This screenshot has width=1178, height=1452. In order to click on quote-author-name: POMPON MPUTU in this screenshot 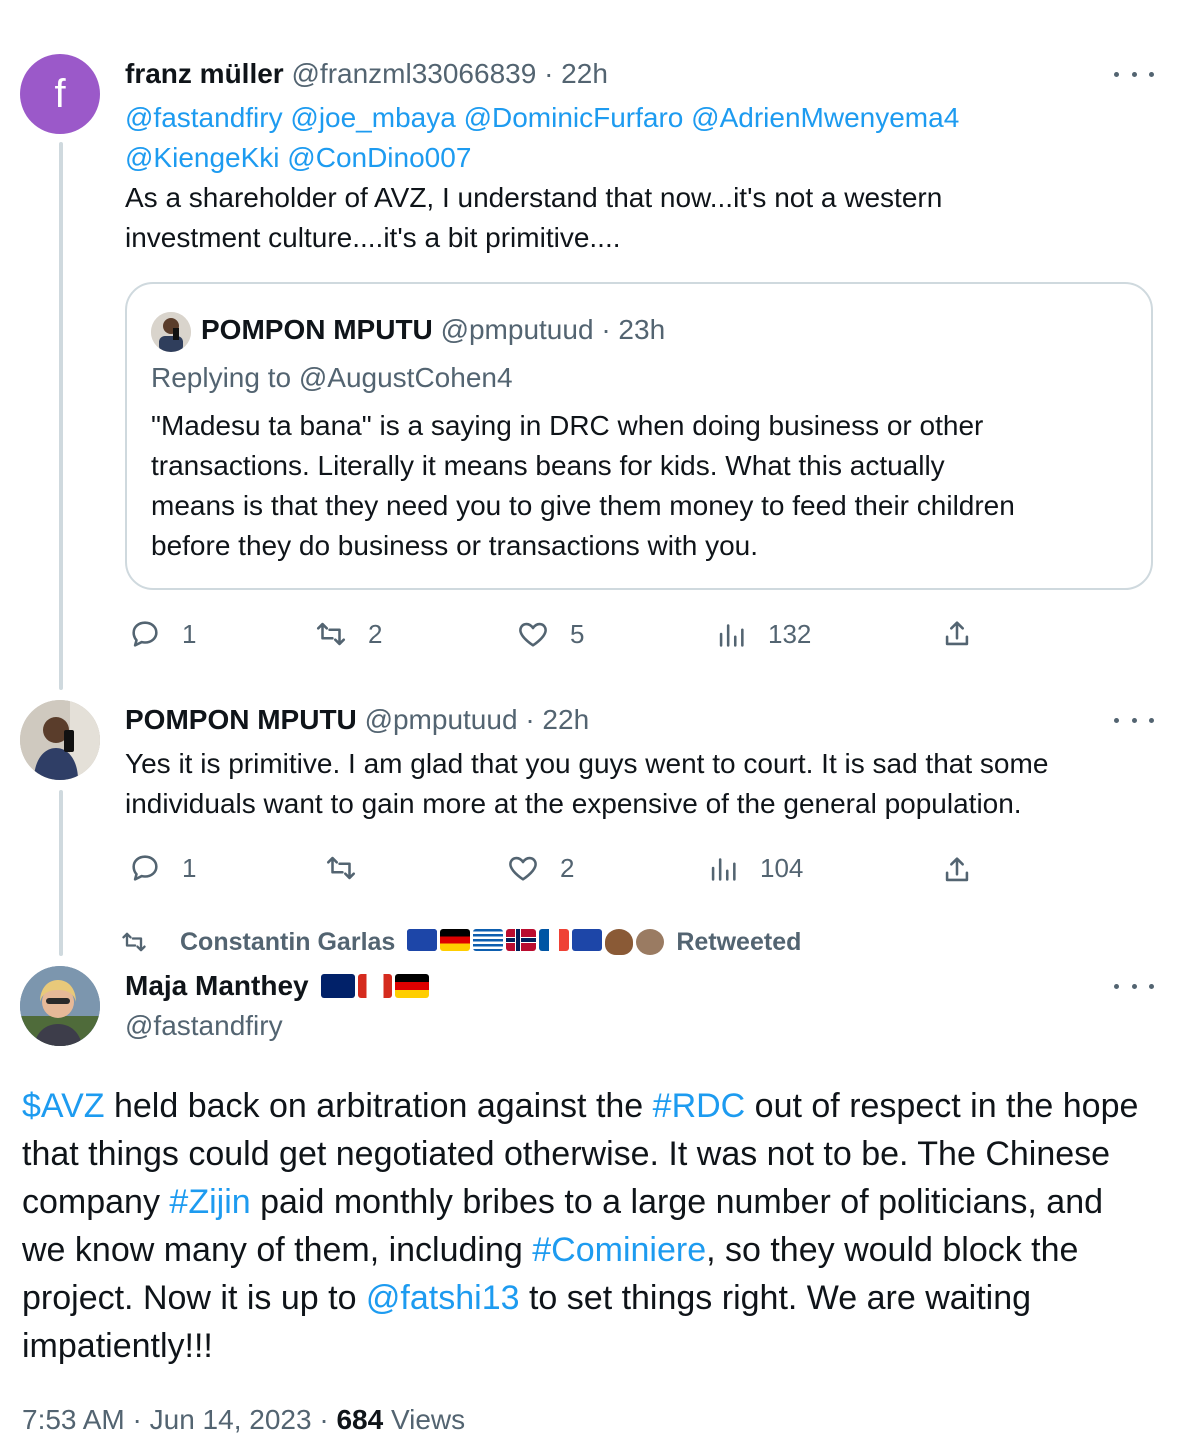, I will do `click(317, 329)`.